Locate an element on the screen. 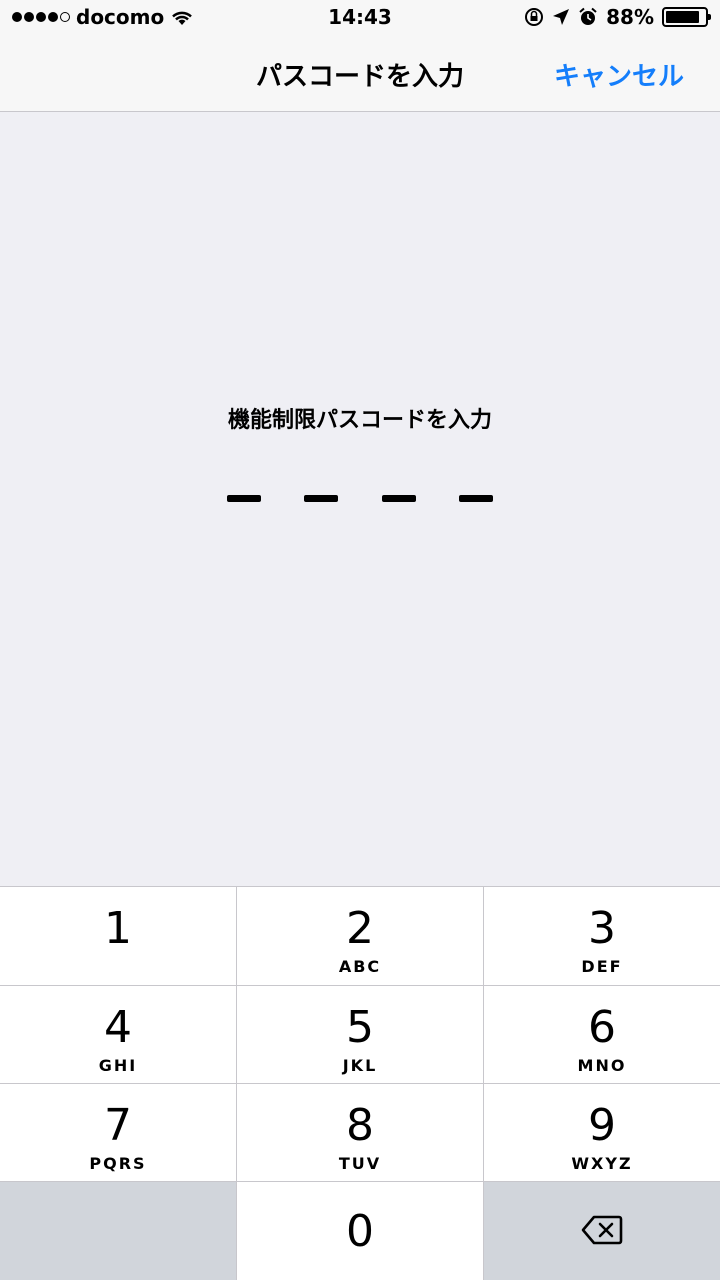 Image resolution: width=720 pixels, height=1280 pixels. delete-button is located at coordinates (602, 1230).